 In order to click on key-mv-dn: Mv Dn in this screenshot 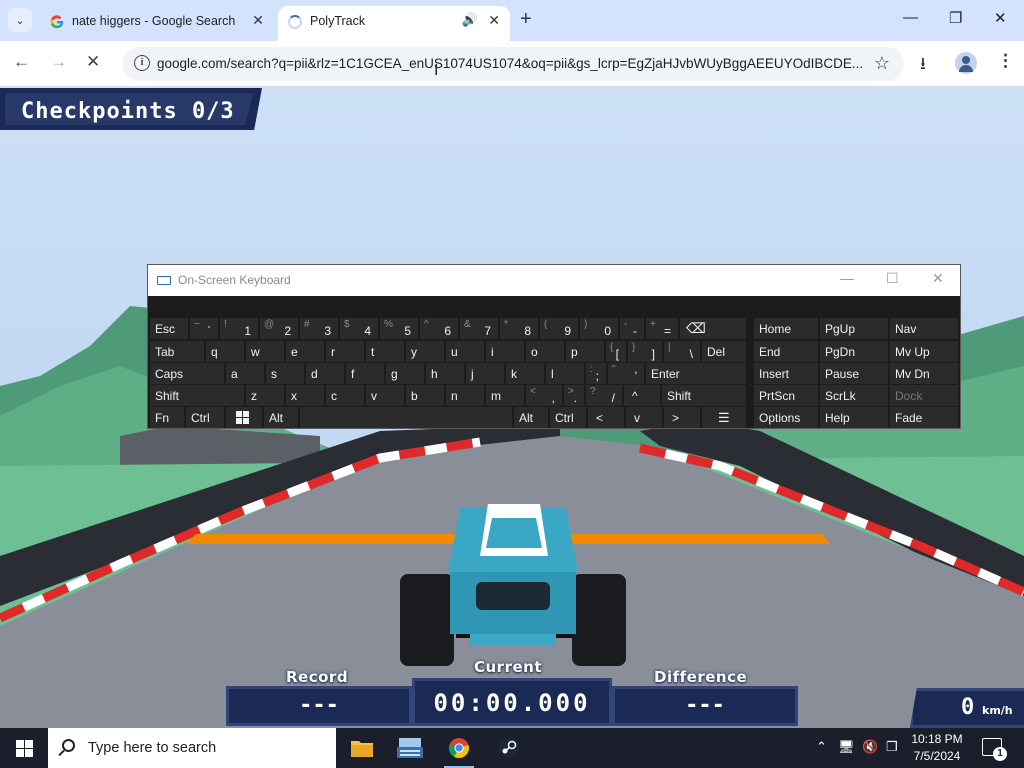, I will do `click(924, 373)`.